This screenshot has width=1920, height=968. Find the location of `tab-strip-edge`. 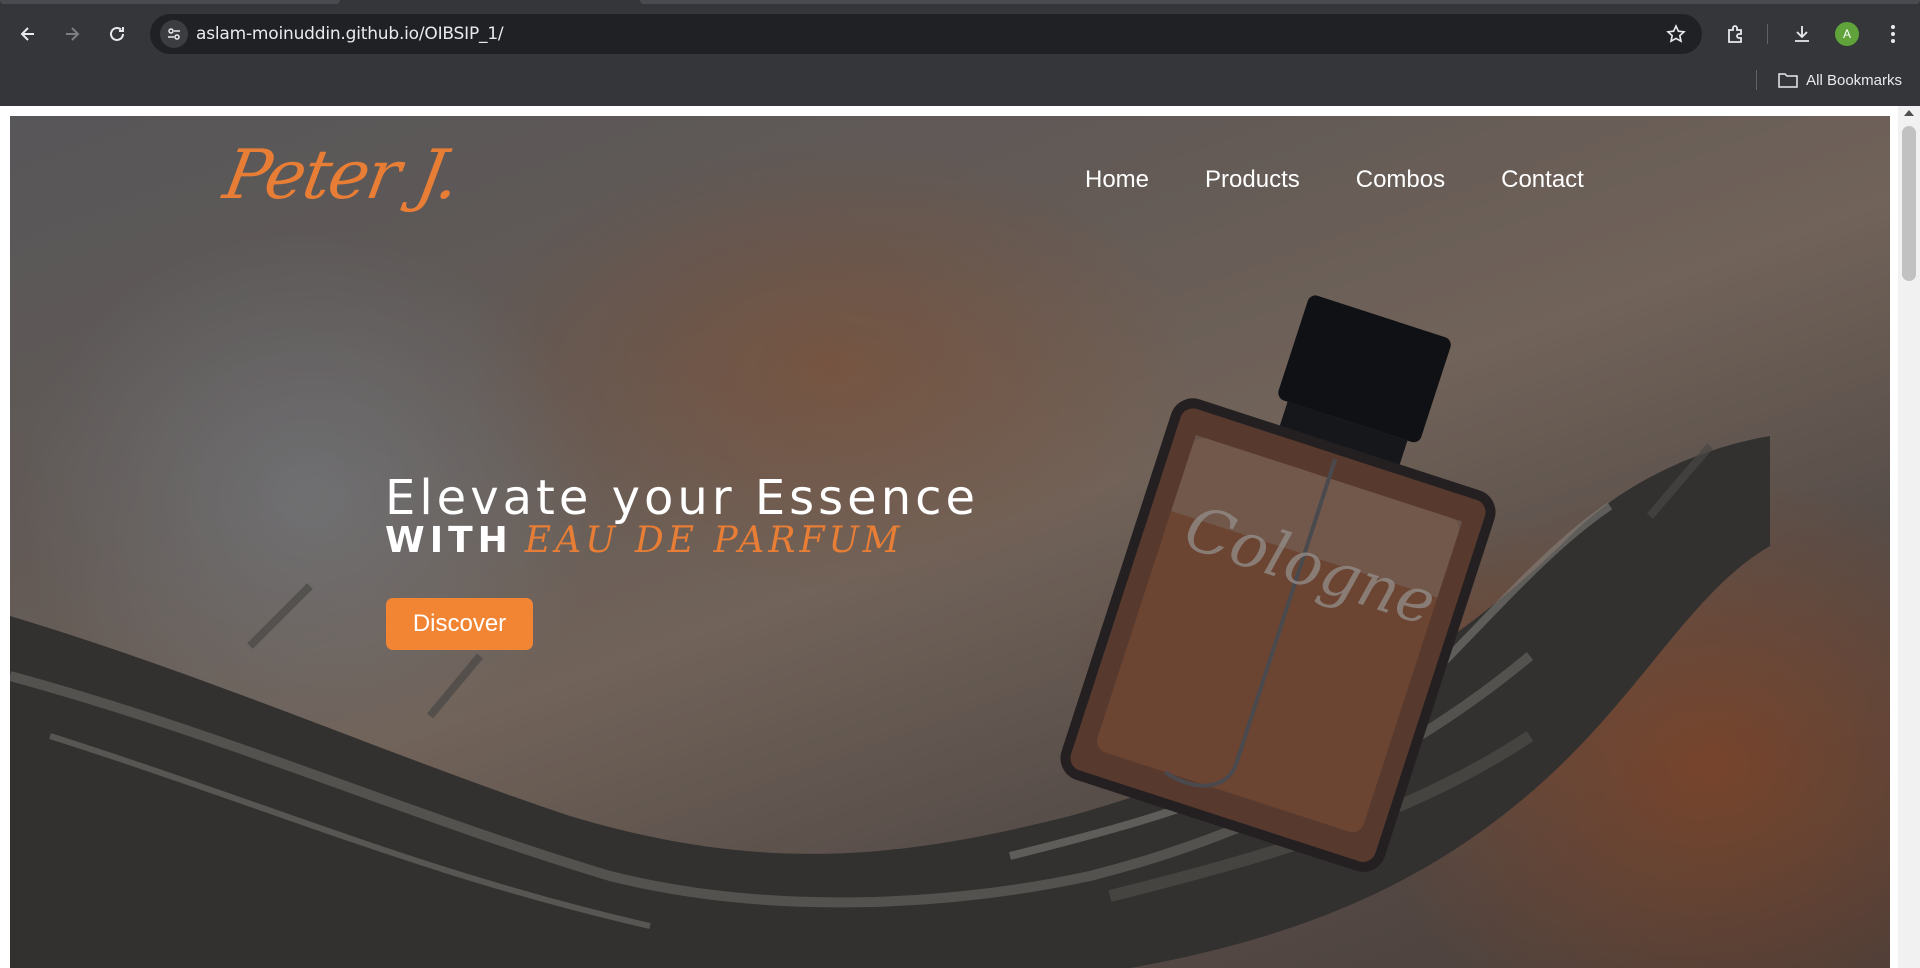

tab-strip-edge is located at coordinates (1280, 2).